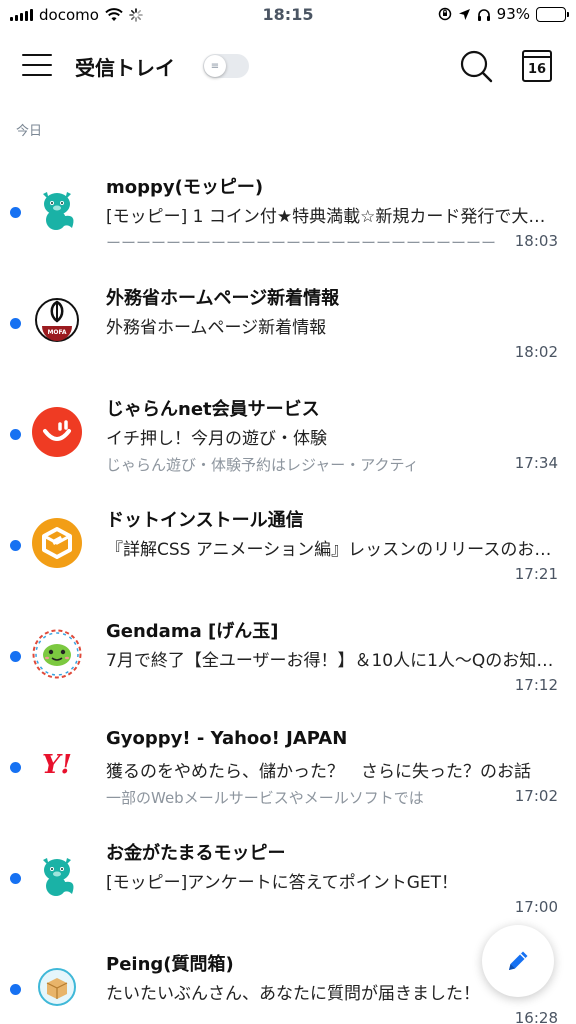 This screenshot has height=1024, width=576. I want to click on message-time: 17:12, so click(536, 685).